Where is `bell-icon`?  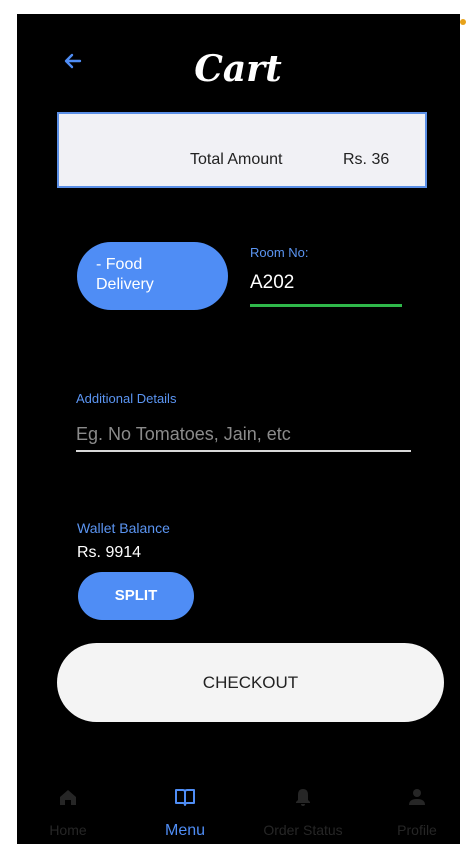
bell-icon is located at coordinates (303, 797).